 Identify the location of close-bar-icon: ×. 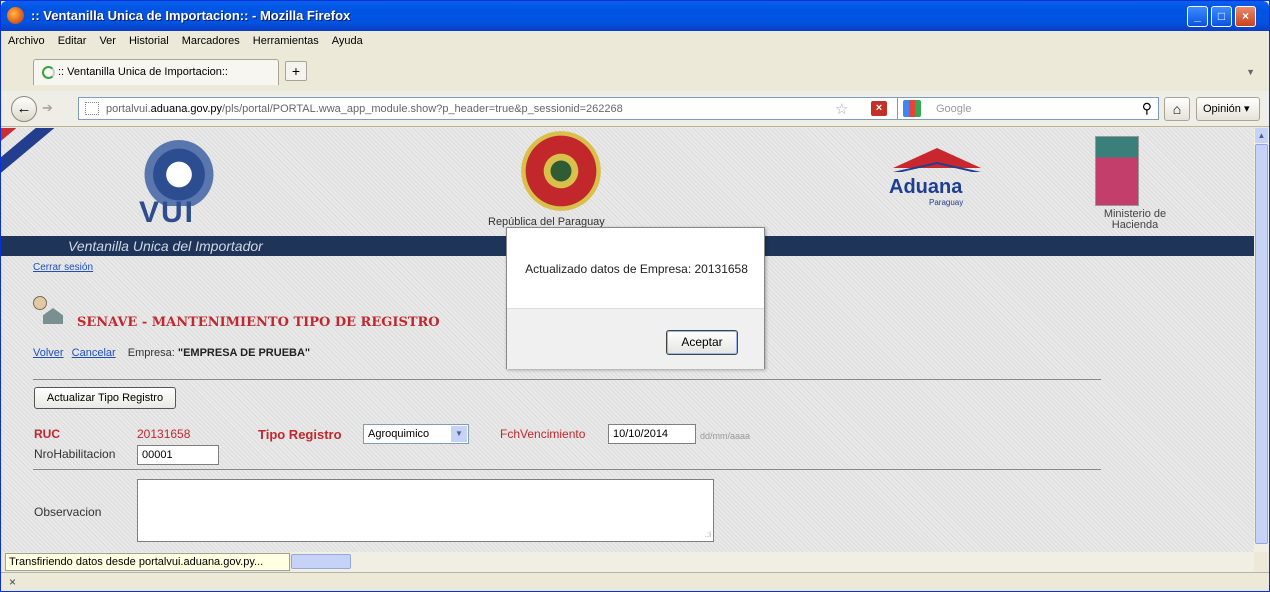
(12, 582).